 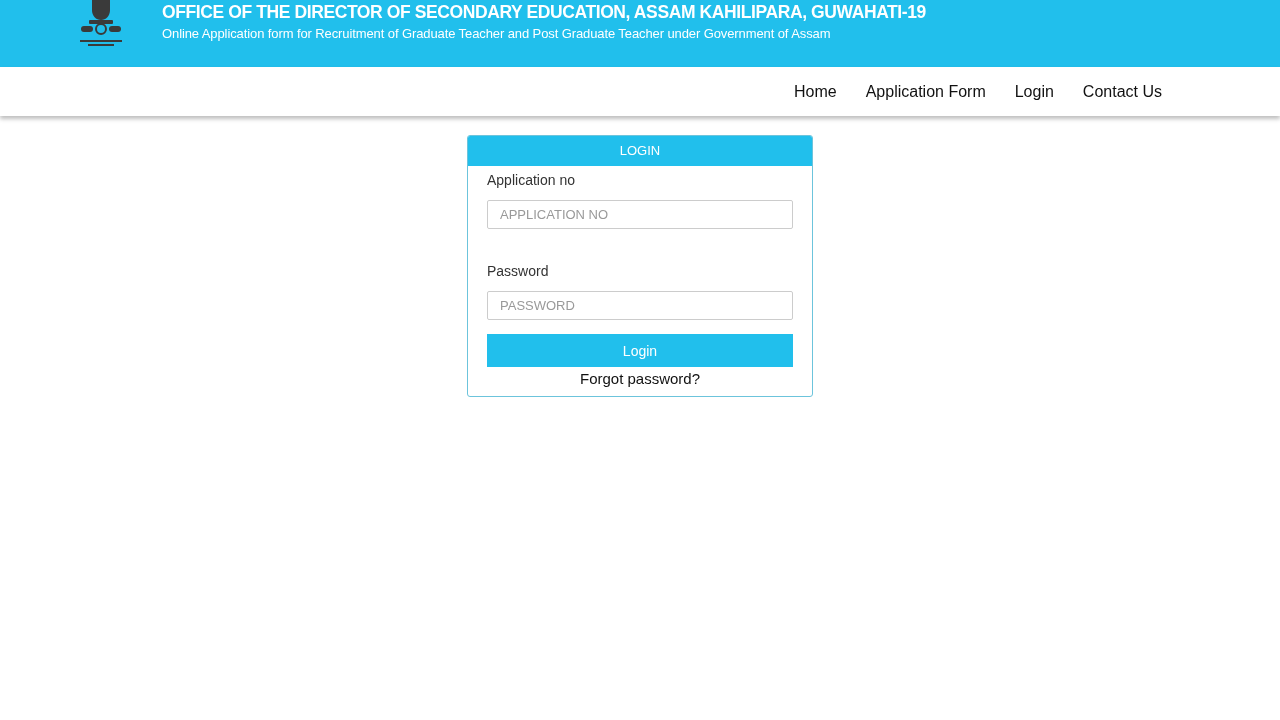 I want to click on application-no-field: APPLICATION NO, so click(x=640, y=214).